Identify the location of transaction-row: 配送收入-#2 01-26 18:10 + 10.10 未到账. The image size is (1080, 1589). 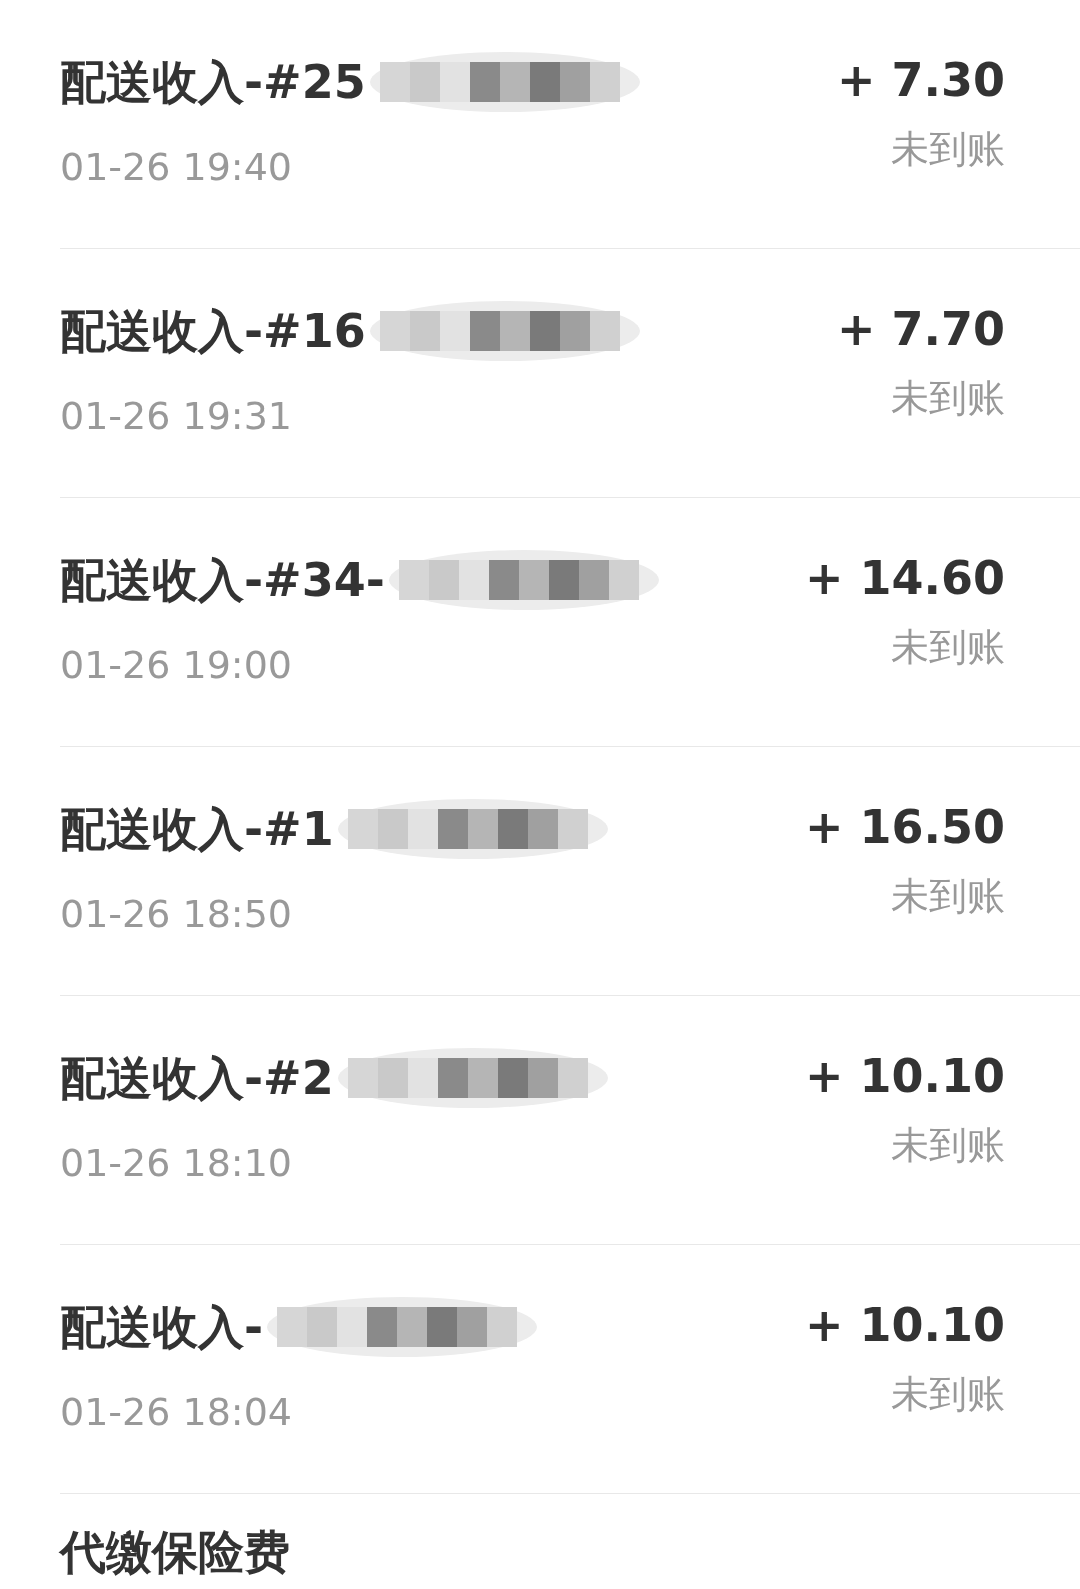
(570, 1120).